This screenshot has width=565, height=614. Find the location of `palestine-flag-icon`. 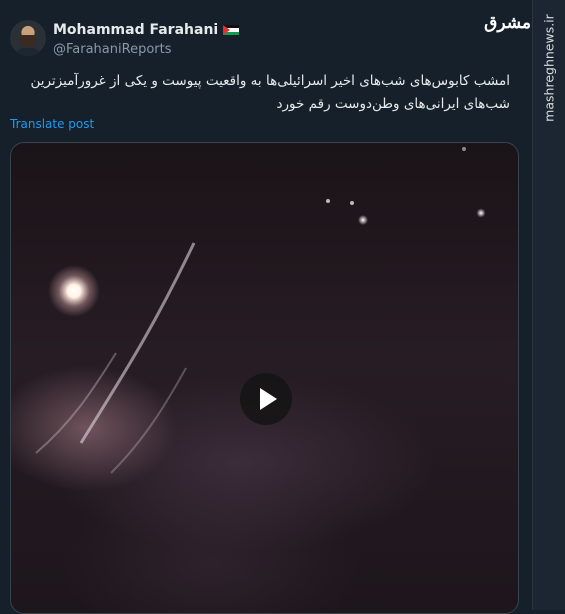

palestine-flag-icon is located at coordinates (231, 30).